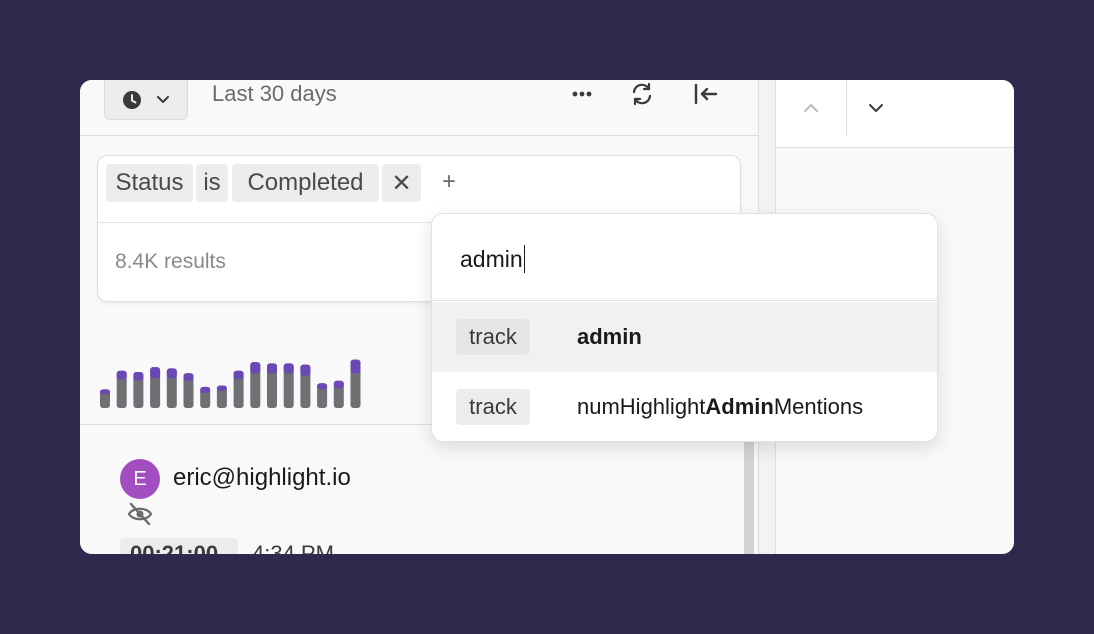 This screenshot has width=1094, height=634. What do you see at coordinates (449, 182) in the screenshot?
I see `add-filter-button: +` at bounding box center [449, 182].